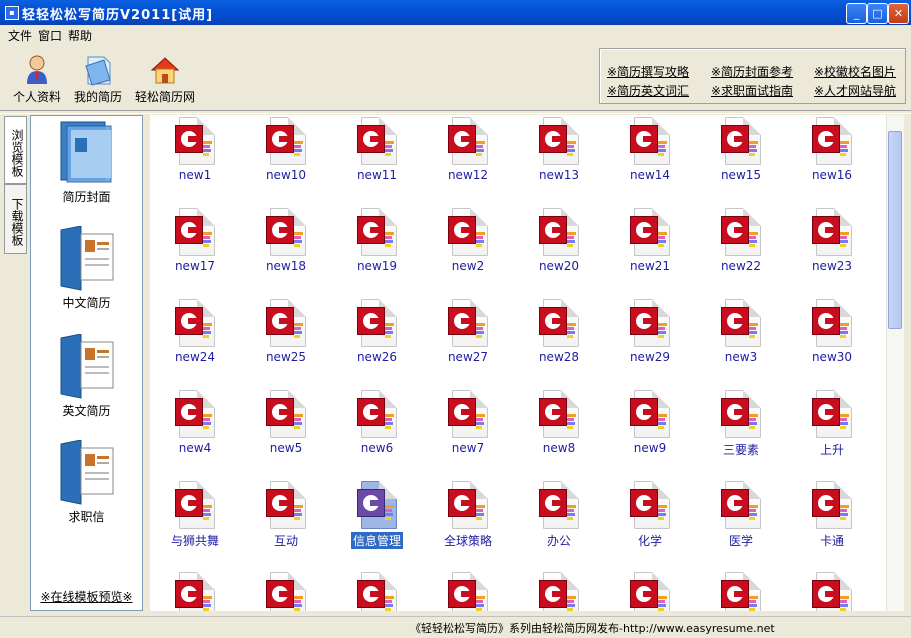 The height and width of the screenshot is (638, 911). I want to click on menu-help: 帮助, so click(80, 35).